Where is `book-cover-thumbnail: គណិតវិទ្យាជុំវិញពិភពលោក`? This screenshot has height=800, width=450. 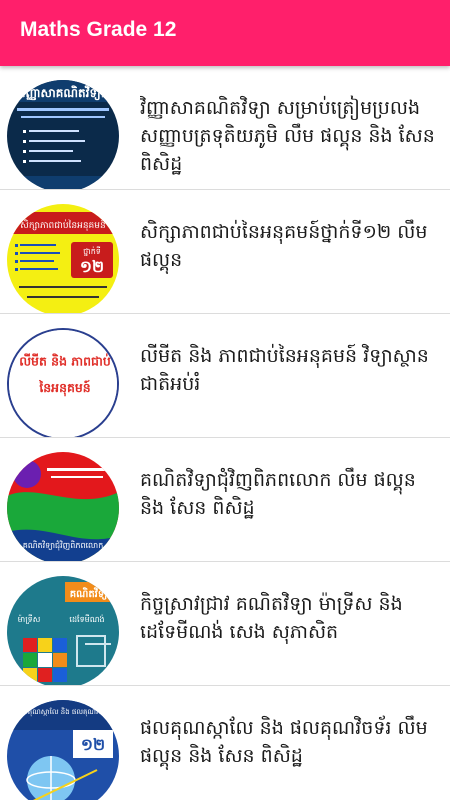 book-cover-thumbnail: គណិតវិទ្យាជុំវិញពិភពលោក is located at coordinates (63, 506).